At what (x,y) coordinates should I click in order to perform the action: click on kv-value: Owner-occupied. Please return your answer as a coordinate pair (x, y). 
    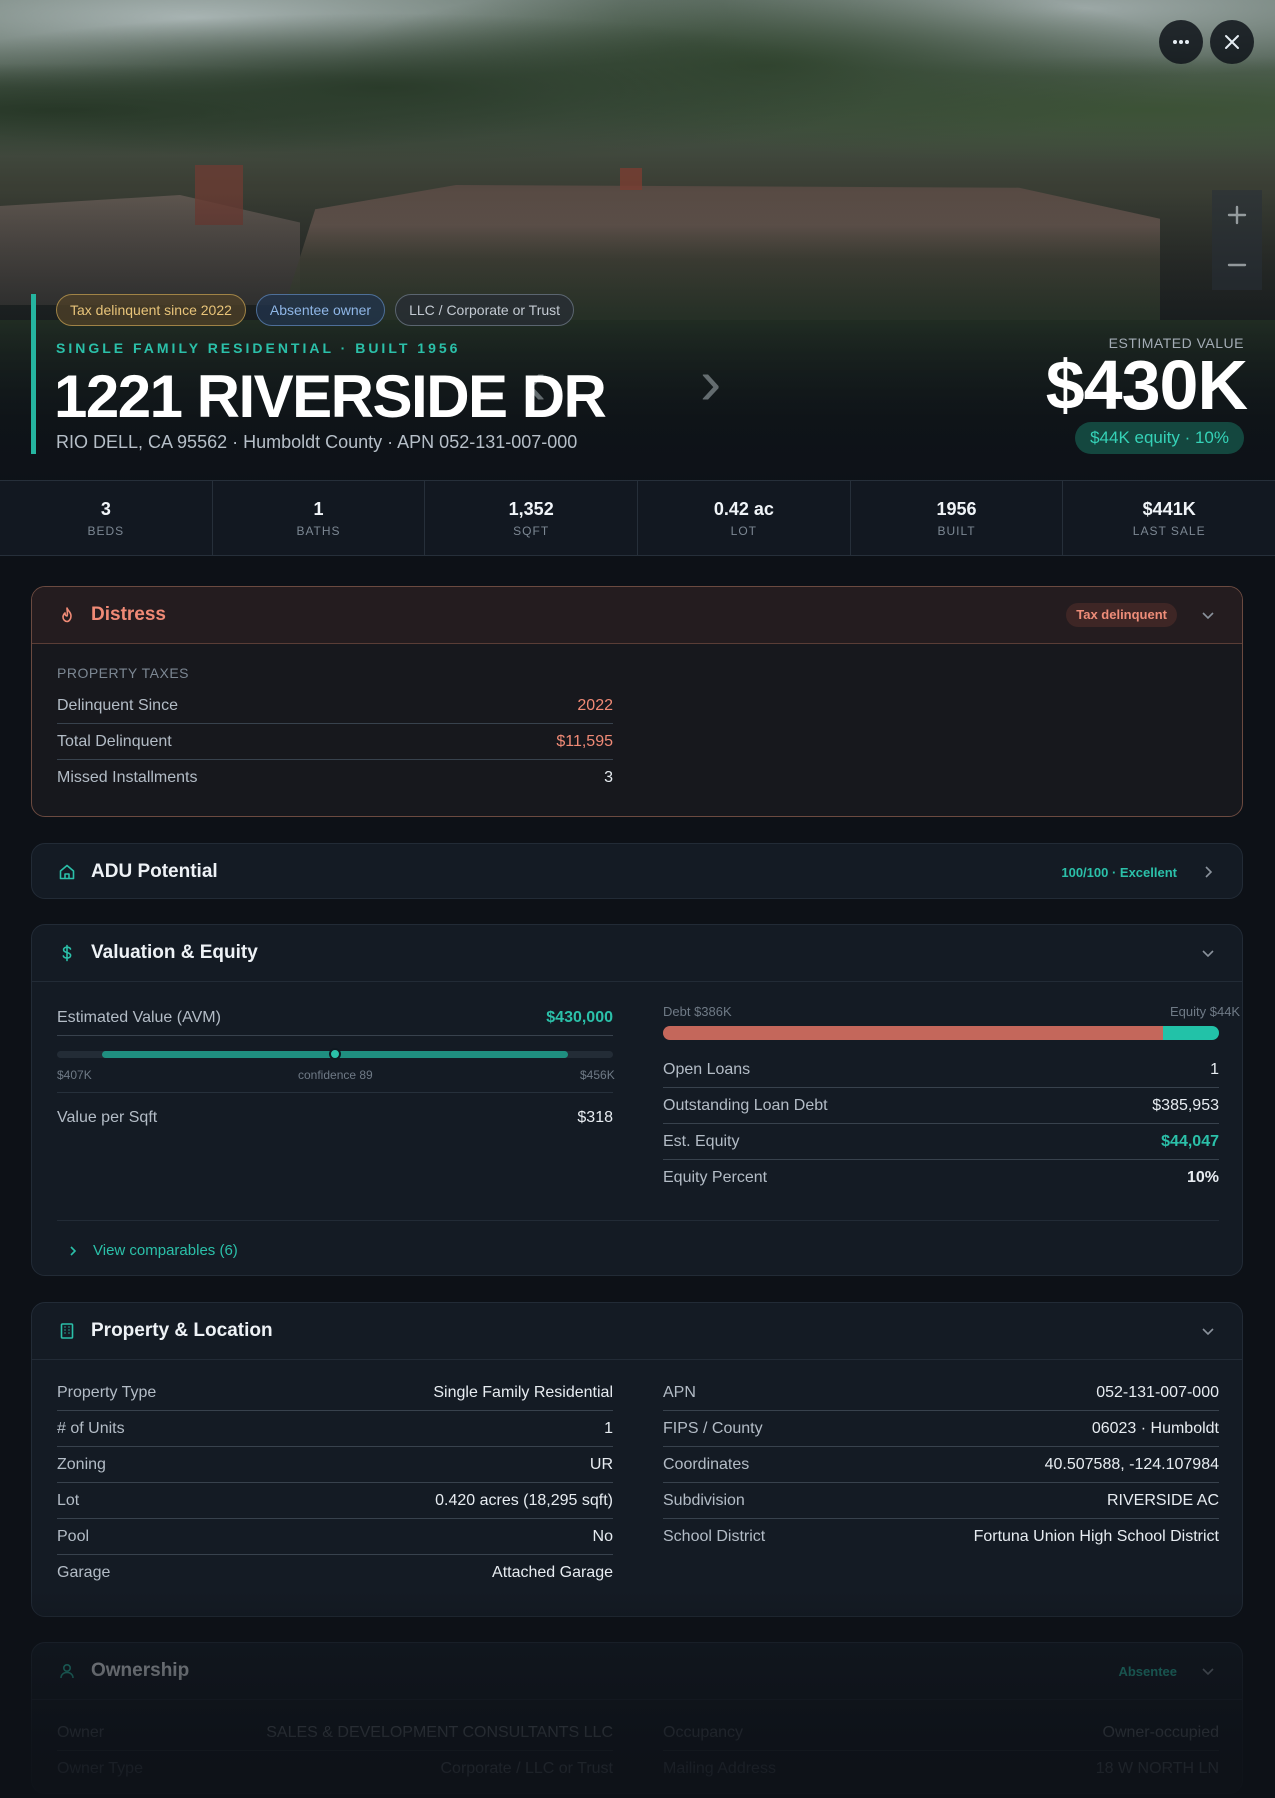
    Looking at the image, I should click on (1161, 1732).